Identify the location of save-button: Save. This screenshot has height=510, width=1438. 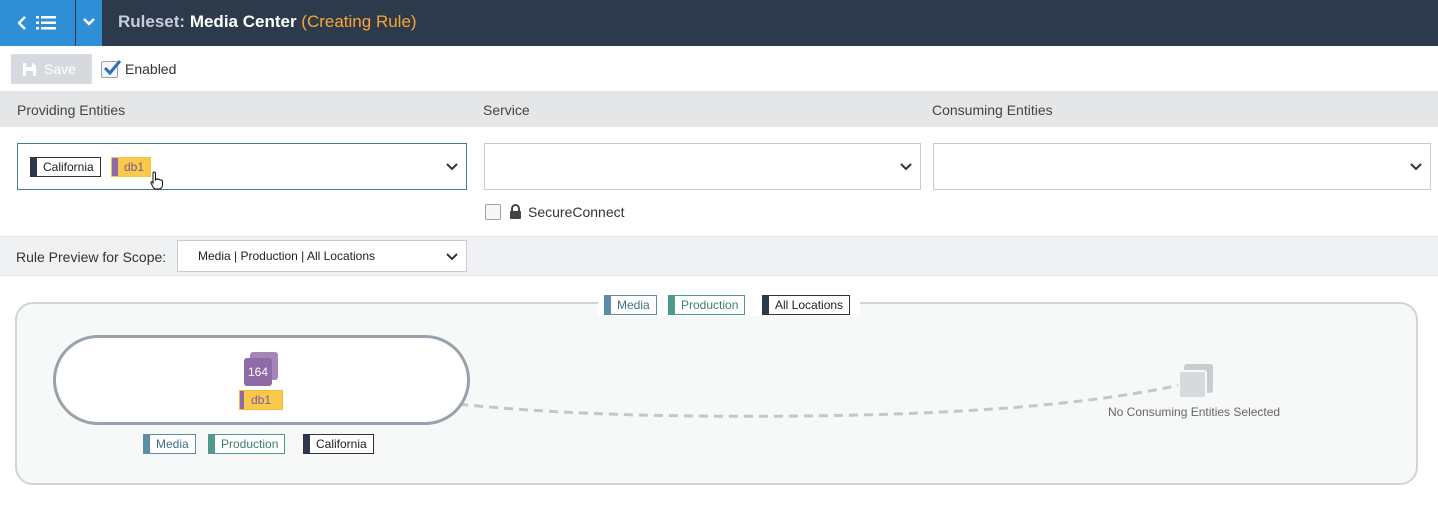
(51, 69).